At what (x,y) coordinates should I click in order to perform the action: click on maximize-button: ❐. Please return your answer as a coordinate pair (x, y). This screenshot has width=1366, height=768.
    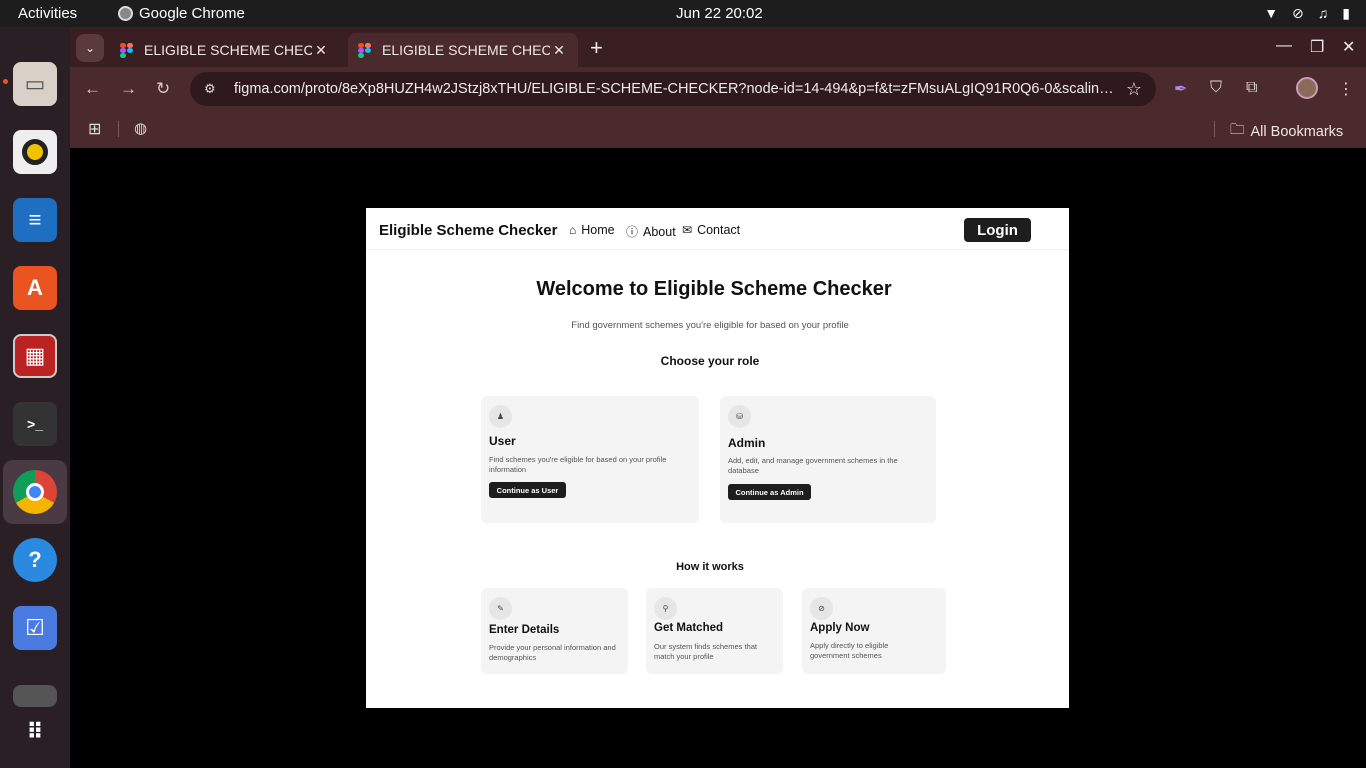
    Looking at the image, I should click on (1317, 47).